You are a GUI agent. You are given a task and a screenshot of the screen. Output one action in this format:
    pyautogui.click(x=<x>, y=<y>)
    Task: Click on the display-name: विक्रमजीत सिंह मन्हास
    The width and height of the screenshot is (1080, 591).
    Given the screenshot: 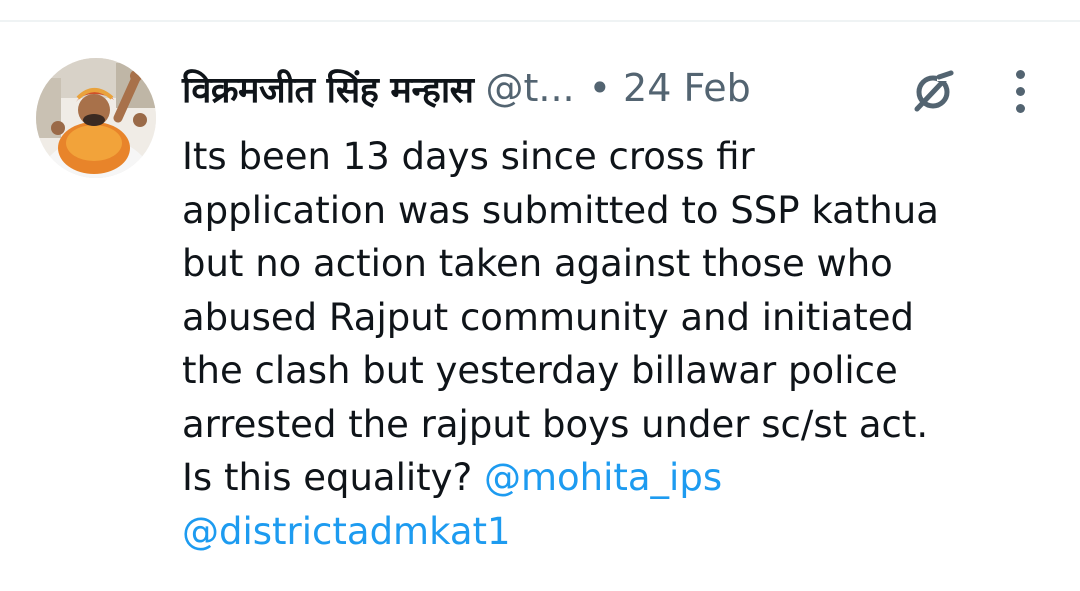 What is the action you would take?
    pyautogui.click(x=328, y=88)
    